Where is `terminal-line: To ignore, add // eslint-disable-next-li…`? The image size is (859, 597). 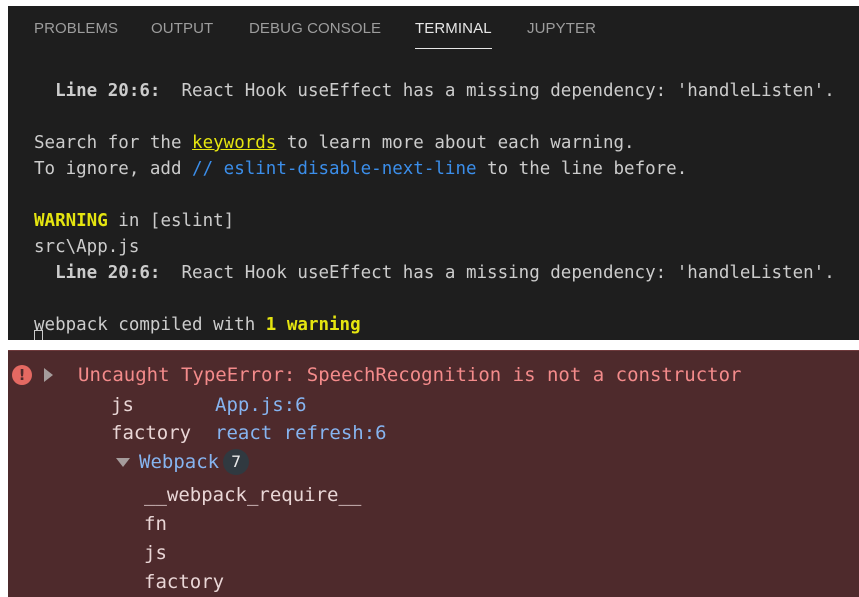
terminal-line: To ignore, add // eslint-disable-next-li… is located at coordinates (446, 169).